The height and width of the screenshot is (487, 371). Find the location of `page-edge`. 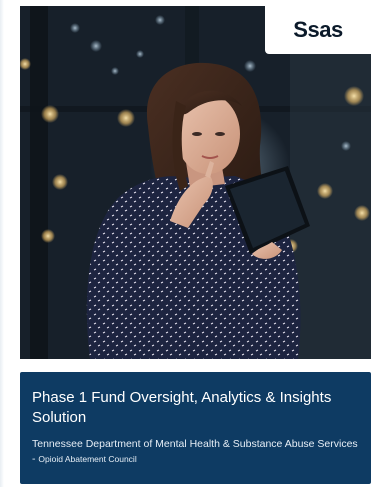

page-edge is located at coordinates (2, 243).